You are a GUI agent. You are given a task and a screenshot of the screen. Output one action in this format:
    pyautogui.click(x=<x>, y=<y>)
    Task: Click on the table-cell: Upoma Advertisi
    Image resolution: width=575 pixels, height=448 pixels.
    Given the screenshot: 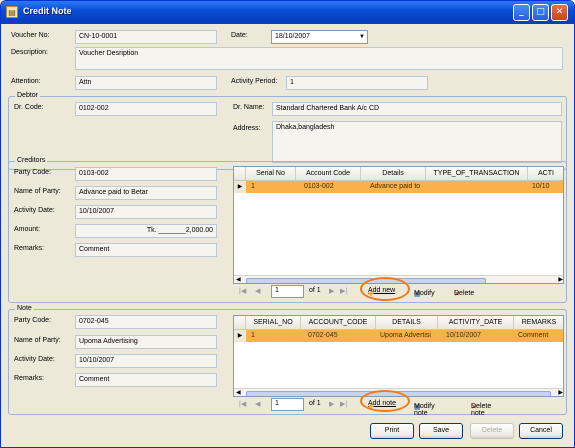 What is the action you would take?
    pyautogui.click(x=405, y=335)
    